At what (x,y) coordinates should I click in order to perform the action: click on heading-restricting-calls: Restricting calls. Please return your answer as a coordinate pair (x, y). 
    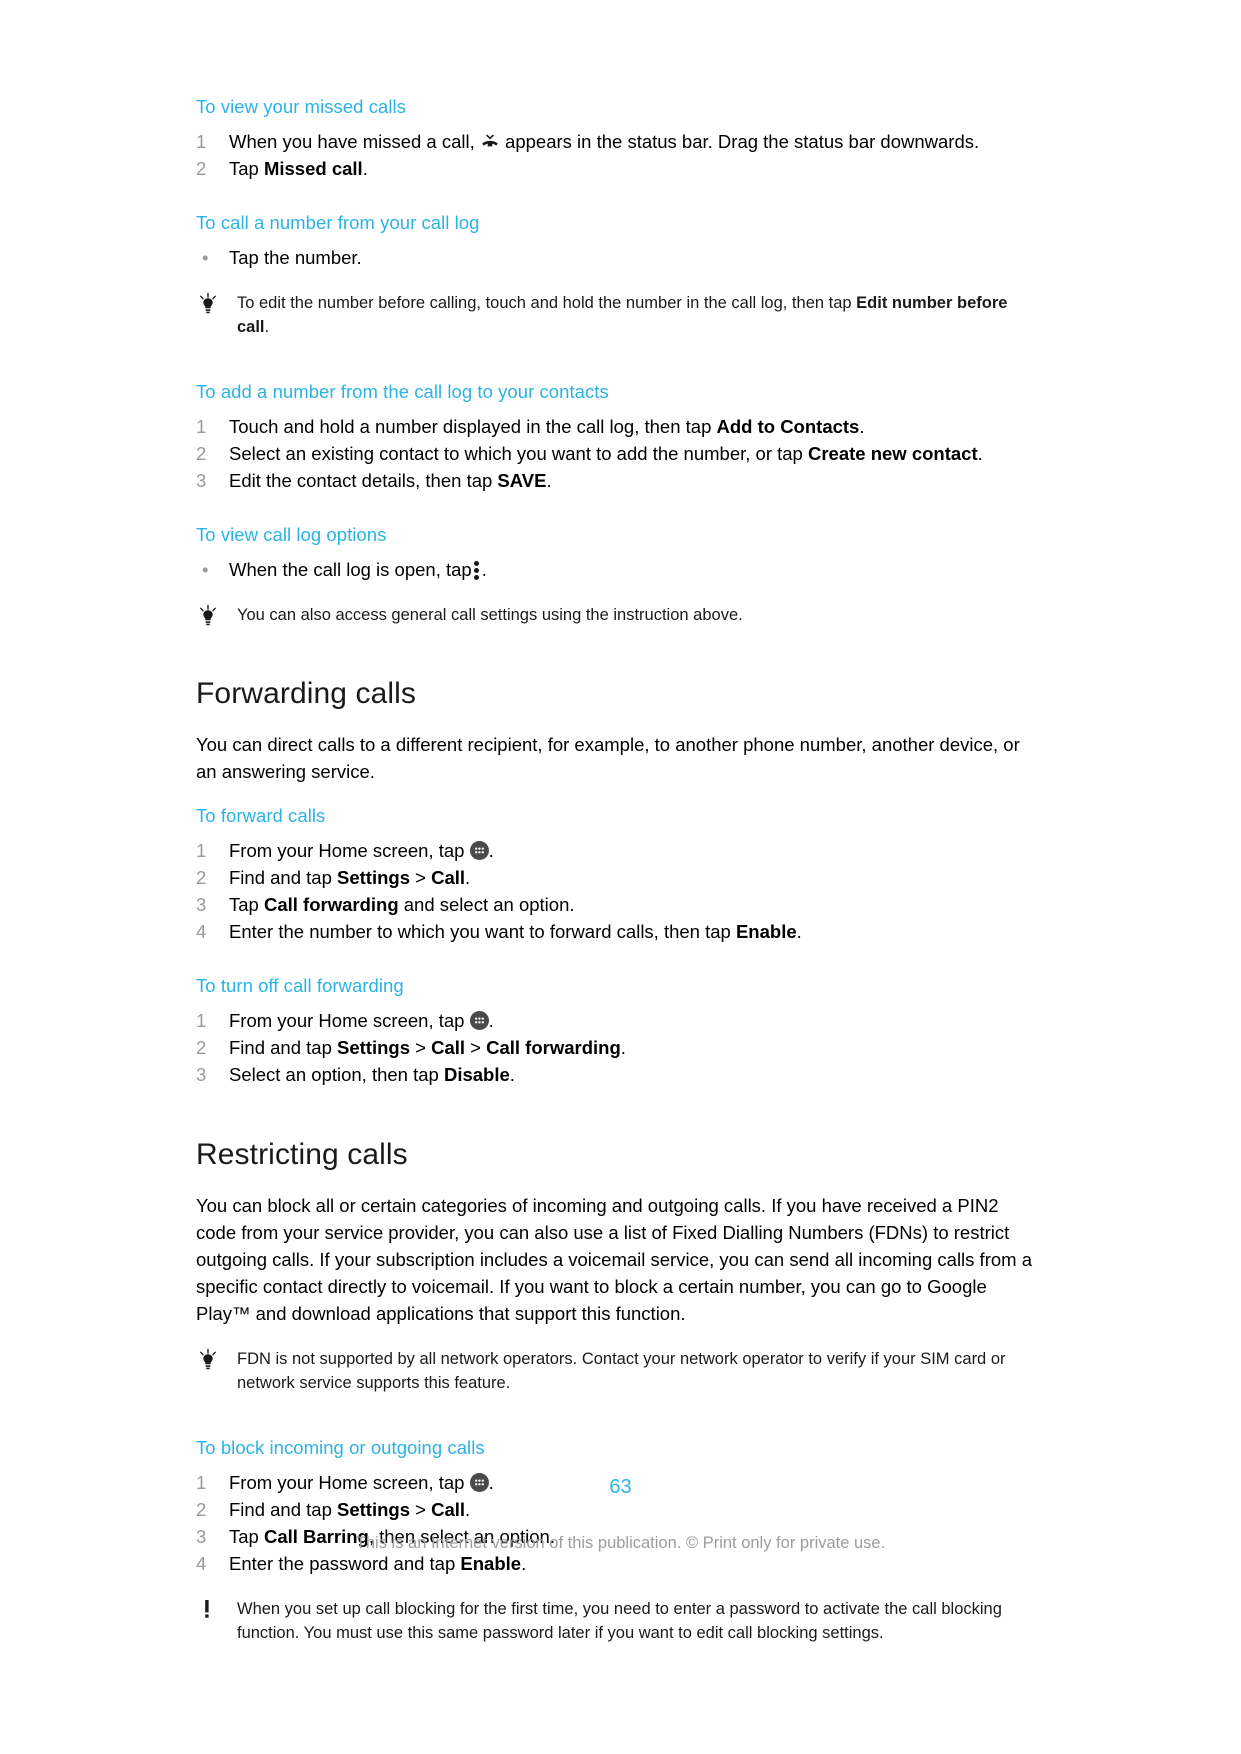
    Looking at the image, I should click on (302, 1154).